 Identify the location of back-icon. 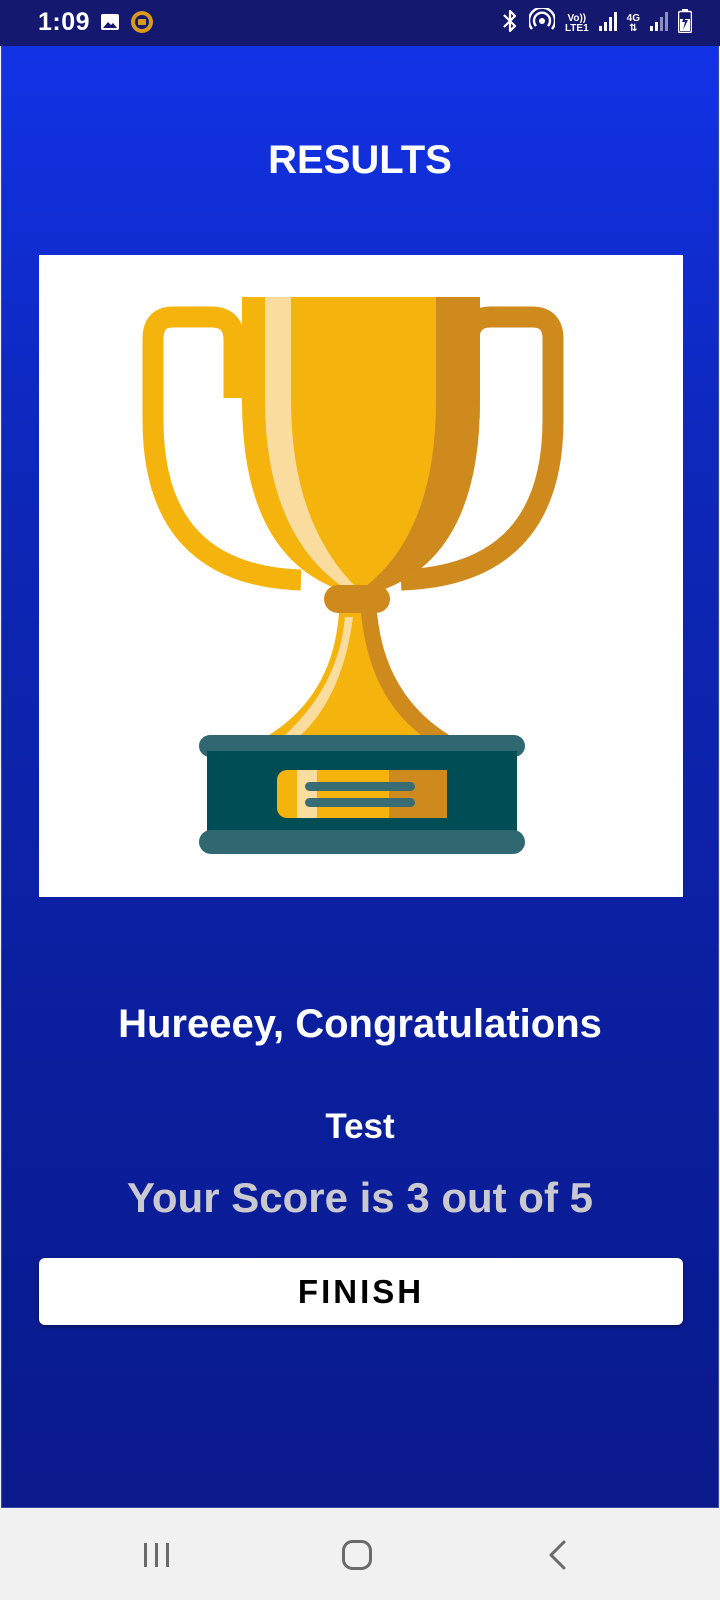
(557, 1555).